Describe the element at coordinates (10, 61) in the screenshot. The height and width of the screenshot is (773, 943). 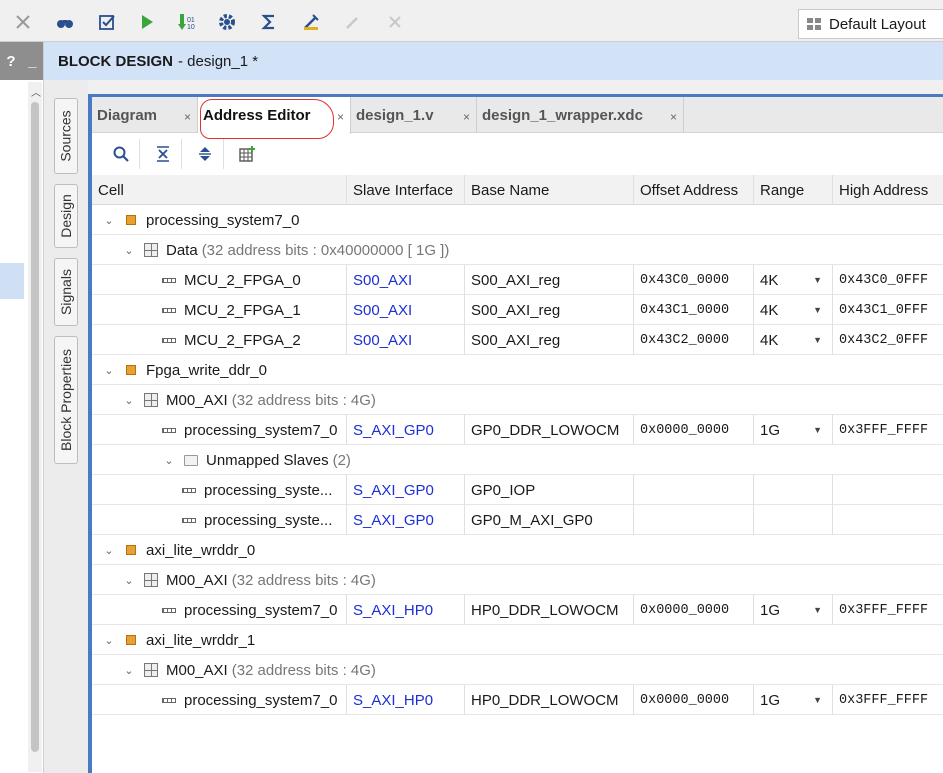
I see `help-icon: ?` at that location.